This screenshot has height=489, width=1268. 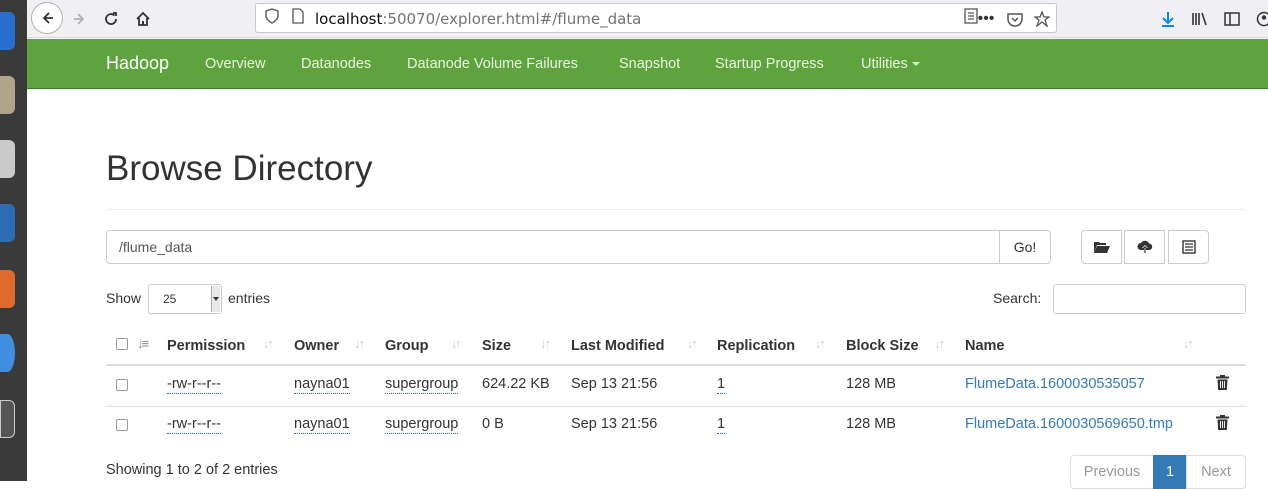 What do you see at coordinates (676, 209) in the screenshot?
I see `divider` at bounding box center [676, 209].